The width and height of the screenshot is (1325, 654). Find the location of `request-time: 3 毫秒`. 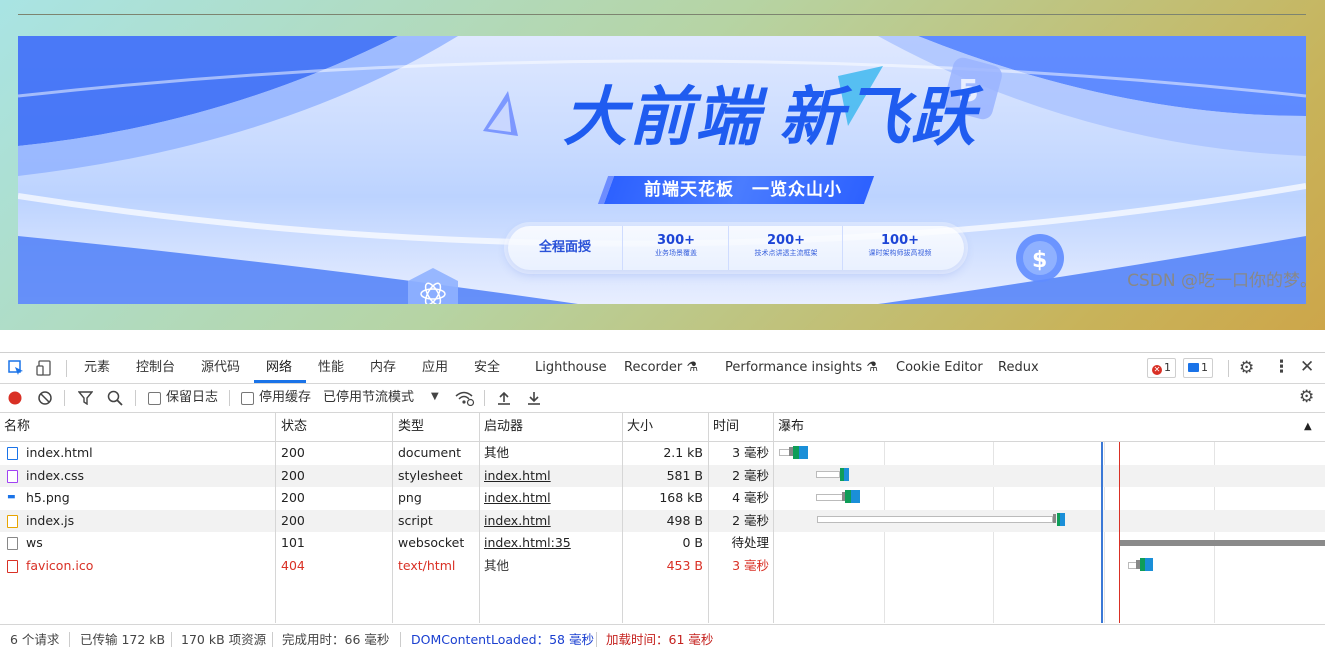

request-time: 3 毫秒 is located at coordinates (750, 452).